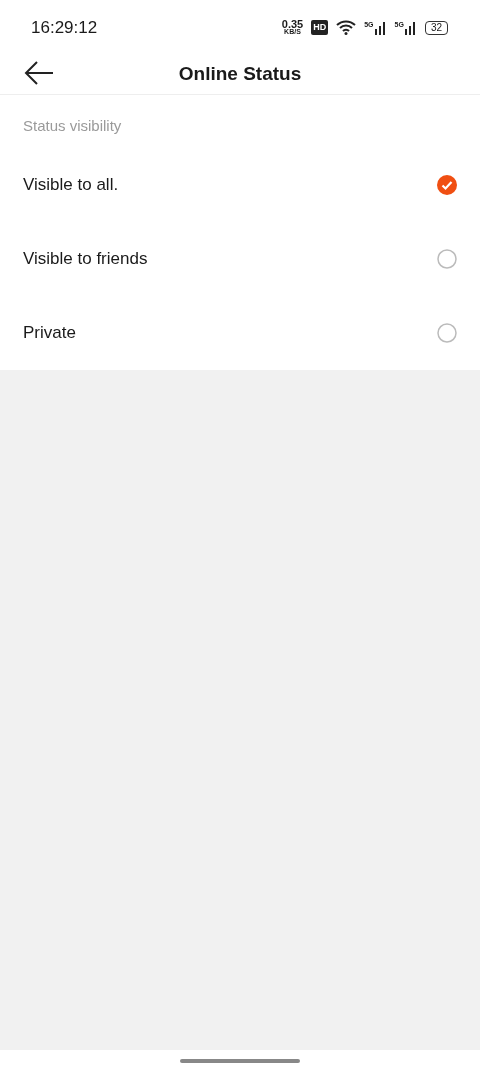 Image resolution: width=480 pixels, height=1072 pixels. What do you see at coordinates (240, 1061) in the screenshot?
I see `home-indicator` at bounding box center [240, 1061].